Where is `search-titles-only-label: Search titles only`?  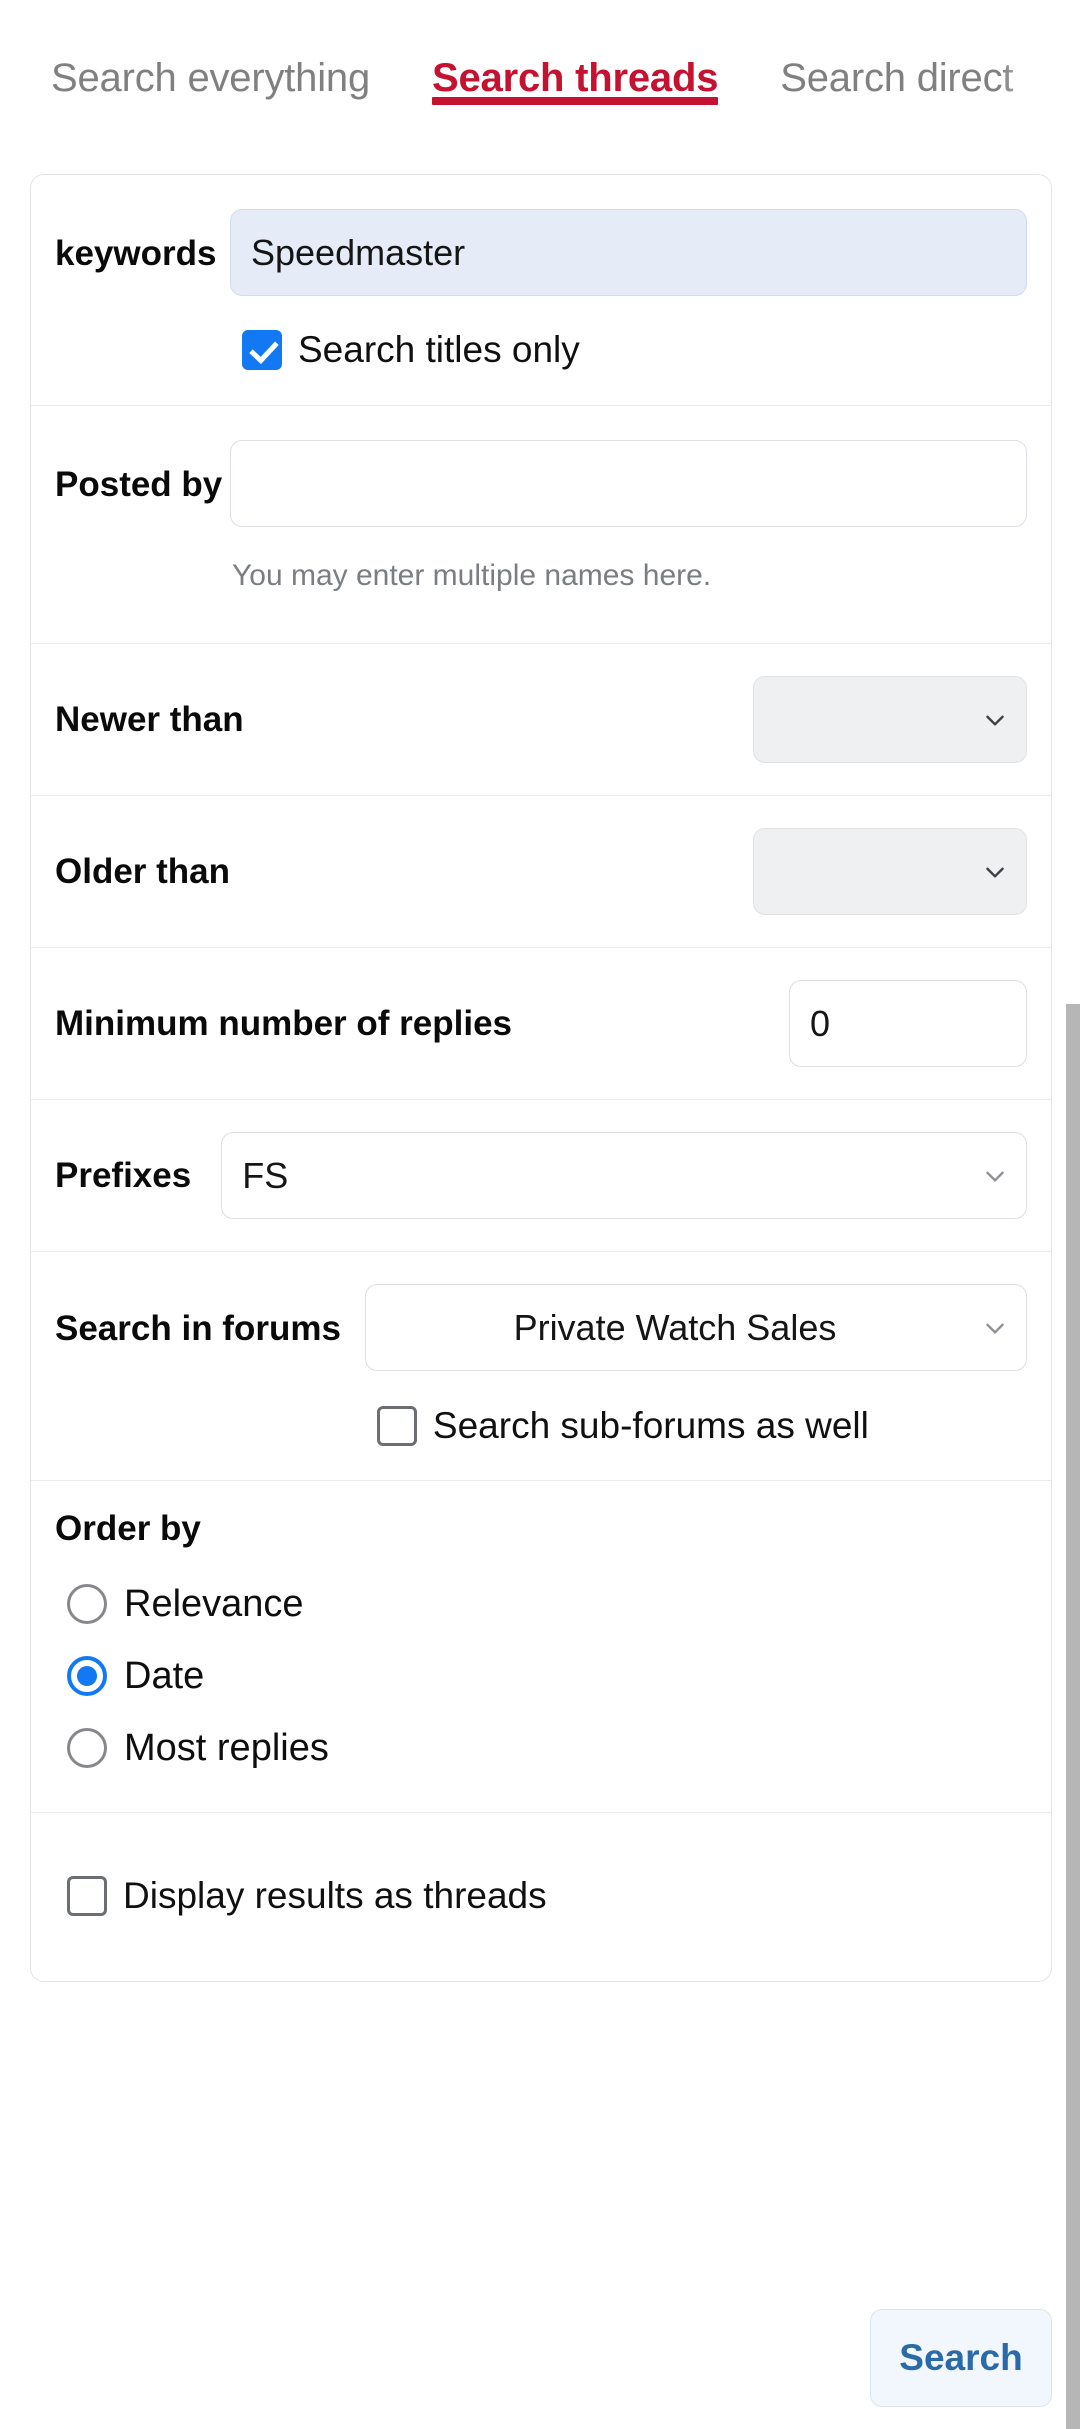
search-titles-only-label: Search titles only is located at coordinates (439, 349).